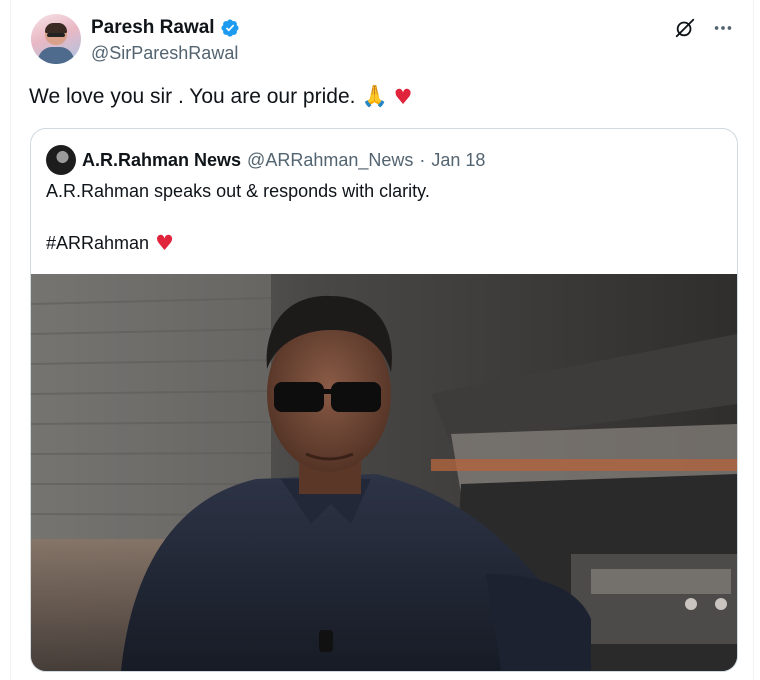 The width and height of the screenshot is (760, 680). Describe the element at coordinates (56, 55) in the screenshot. I see `avatar-shirt` at that location.